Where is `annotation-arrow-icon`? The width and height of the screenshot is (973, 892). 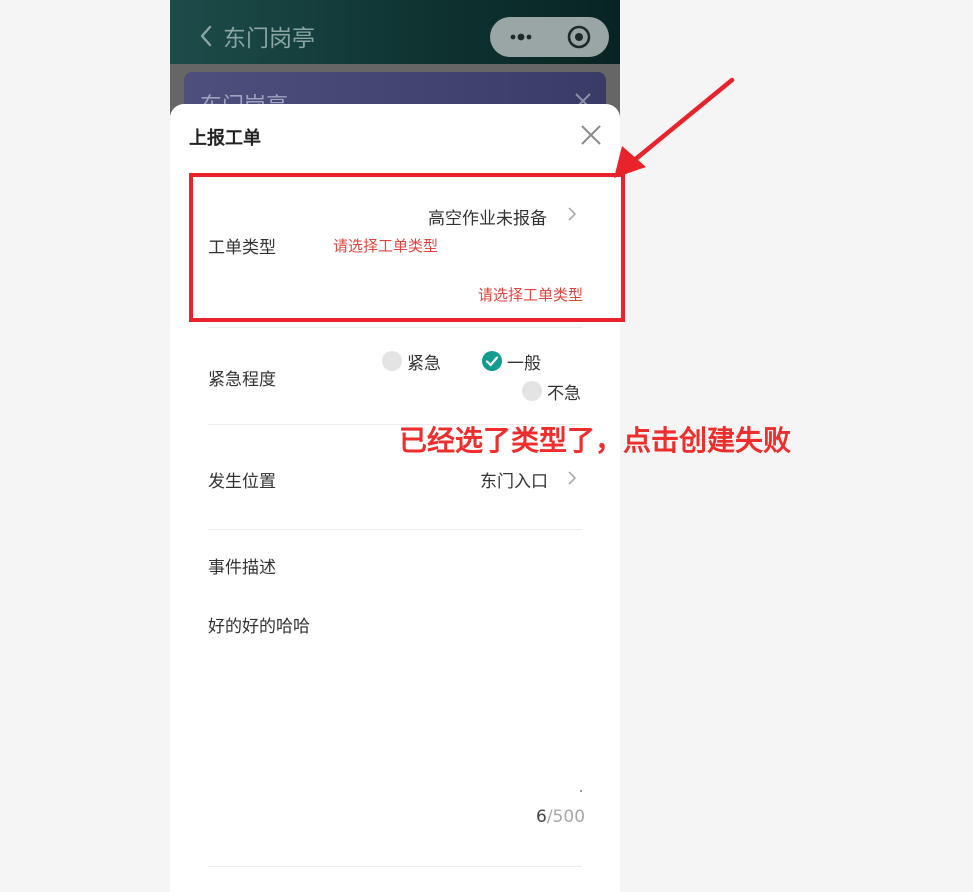
annotation-arrow-icon is located at coordinates (674, 127).